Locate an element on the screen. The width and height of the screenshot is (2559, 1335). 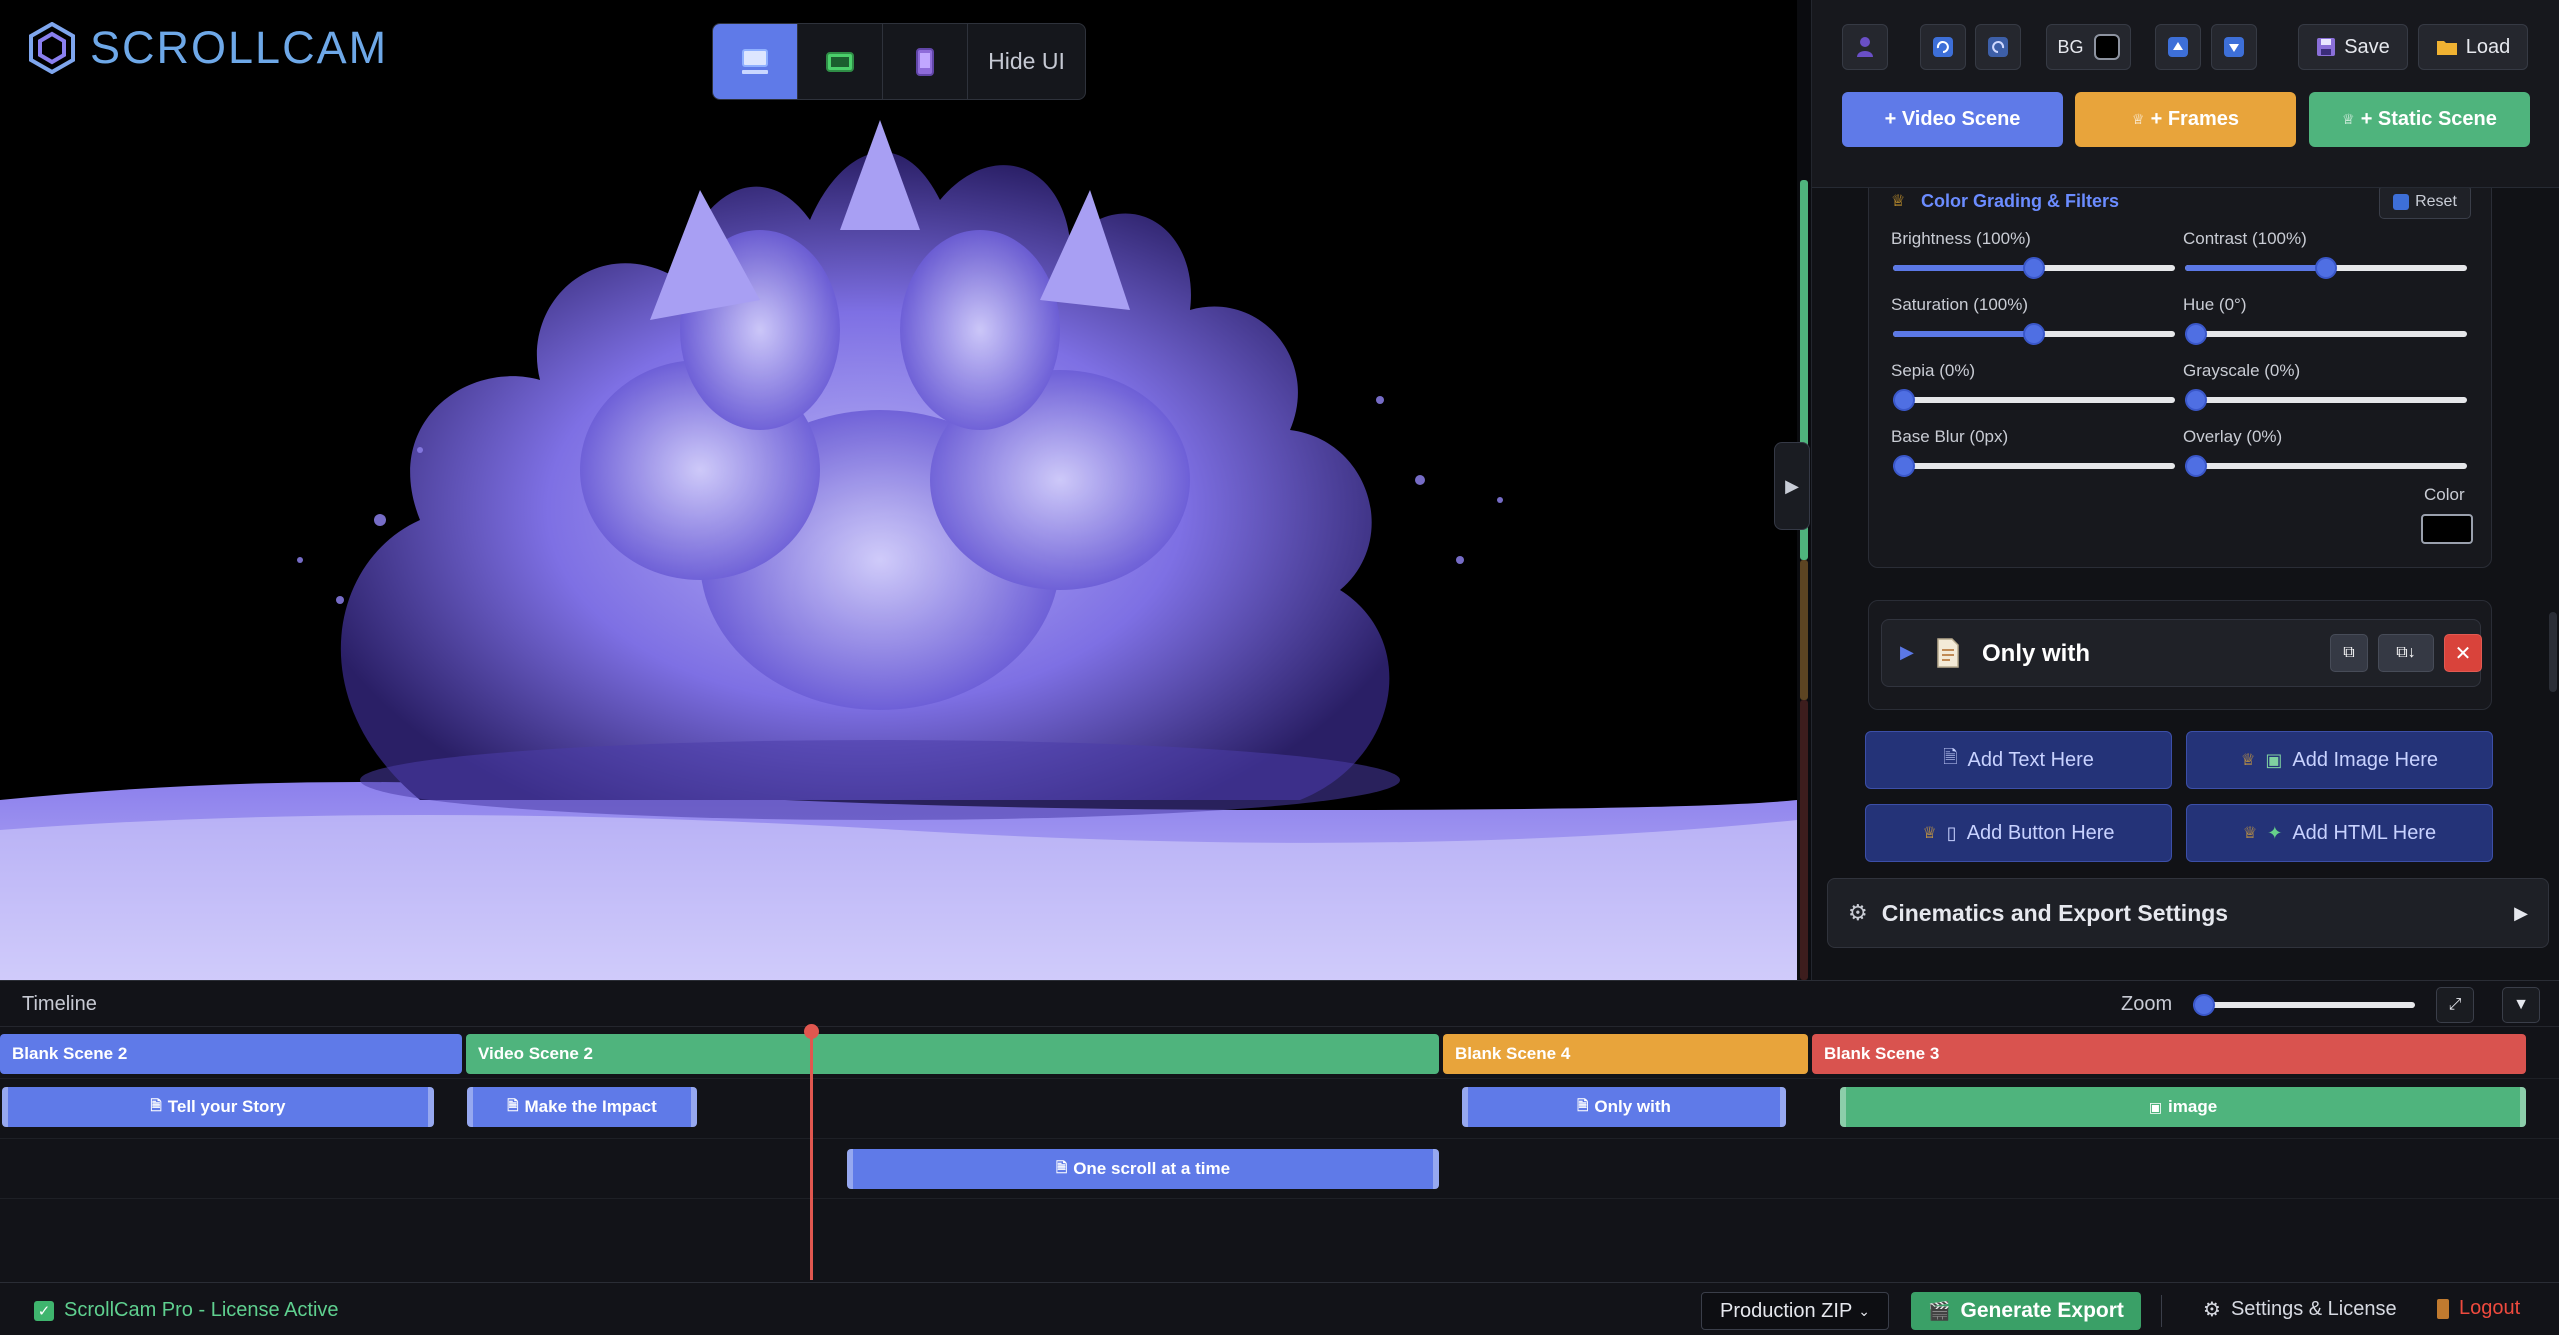
timeline-zoom-slider is located at coordinates (2304, 1005).